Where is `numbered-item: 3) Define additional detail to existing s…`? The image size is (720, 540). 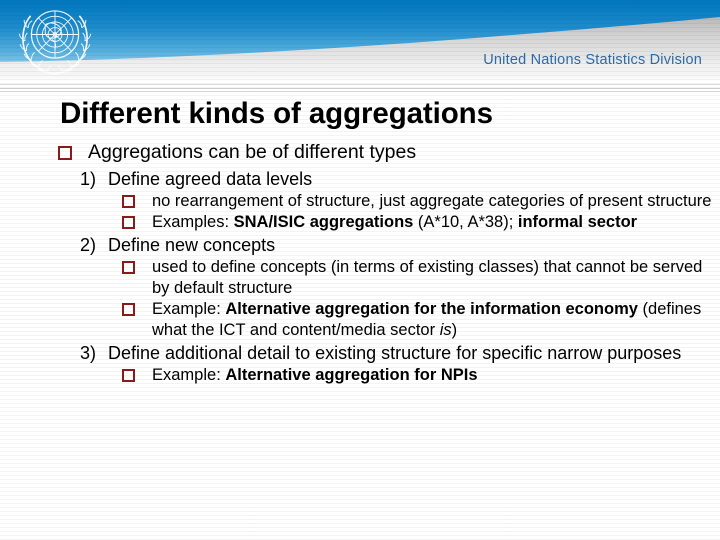 numbered-item: 3) Define additional detail to existing s… is located at coordinates (360, 353).